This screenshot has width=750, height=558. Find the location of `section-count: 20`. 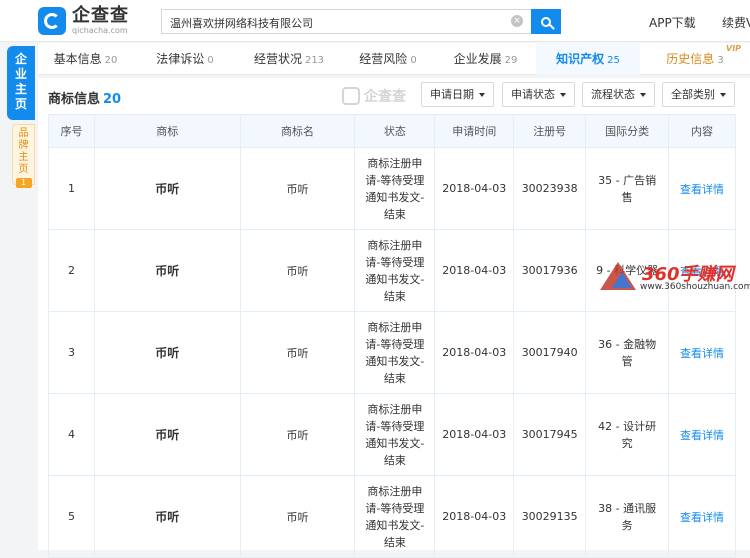

section-count: 20 is located at coordinates (112, 99).